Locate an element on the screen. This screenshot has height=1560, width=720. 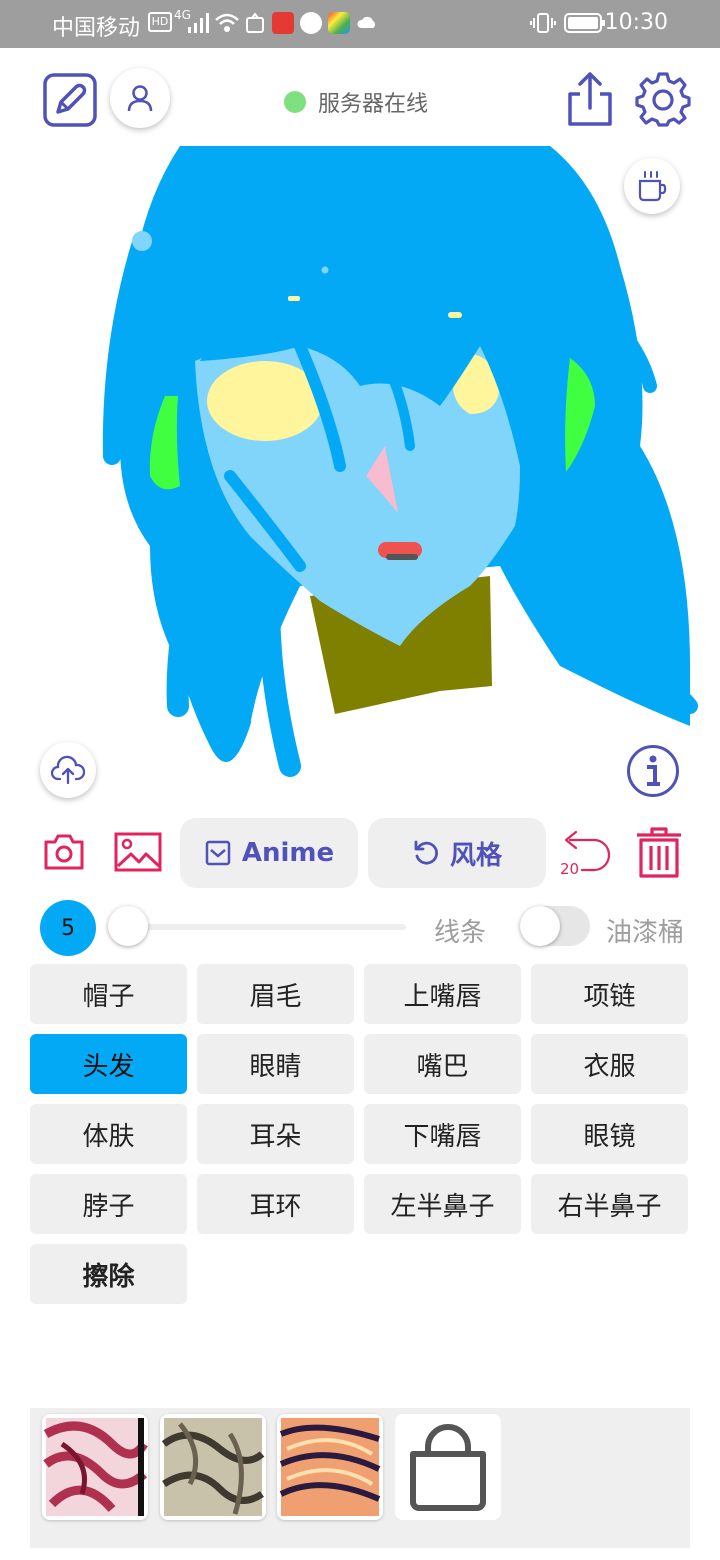
coffee-cup-icon is located at coordinates (652, 186).